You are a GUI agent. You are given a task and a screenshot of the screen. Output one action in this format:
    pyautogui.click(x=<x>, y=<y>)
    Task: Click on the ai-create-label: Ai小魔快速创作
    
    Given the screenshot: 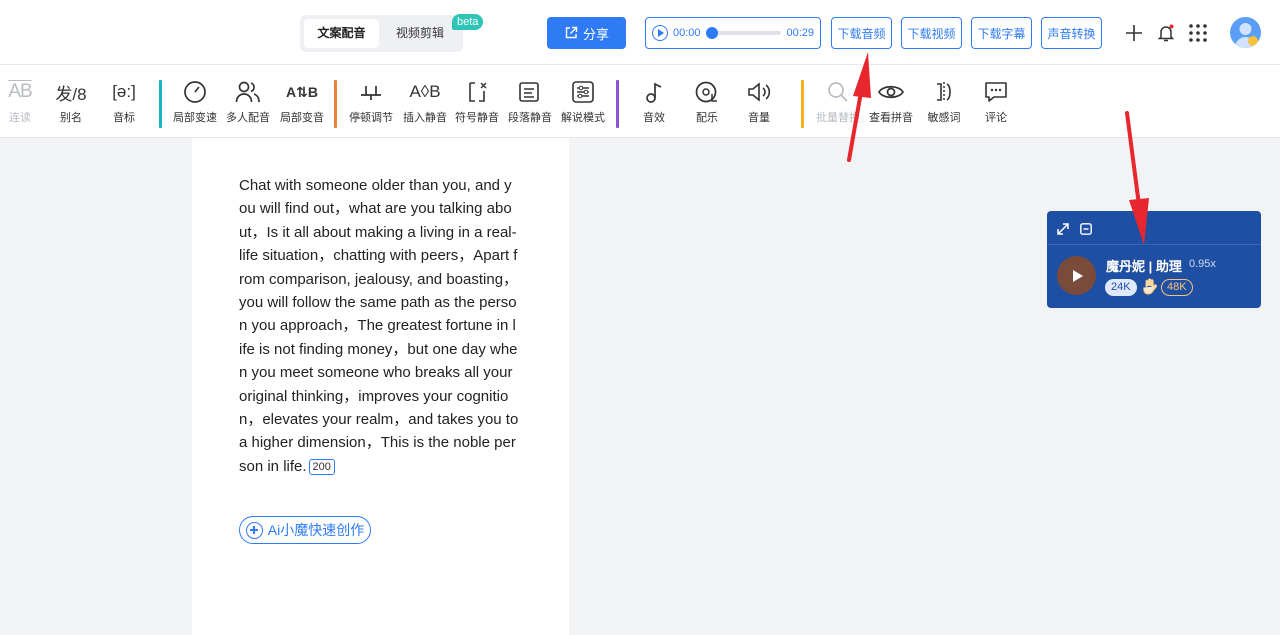 What is the action you would take?
    pyautogui.click(x=316, y=530)
    